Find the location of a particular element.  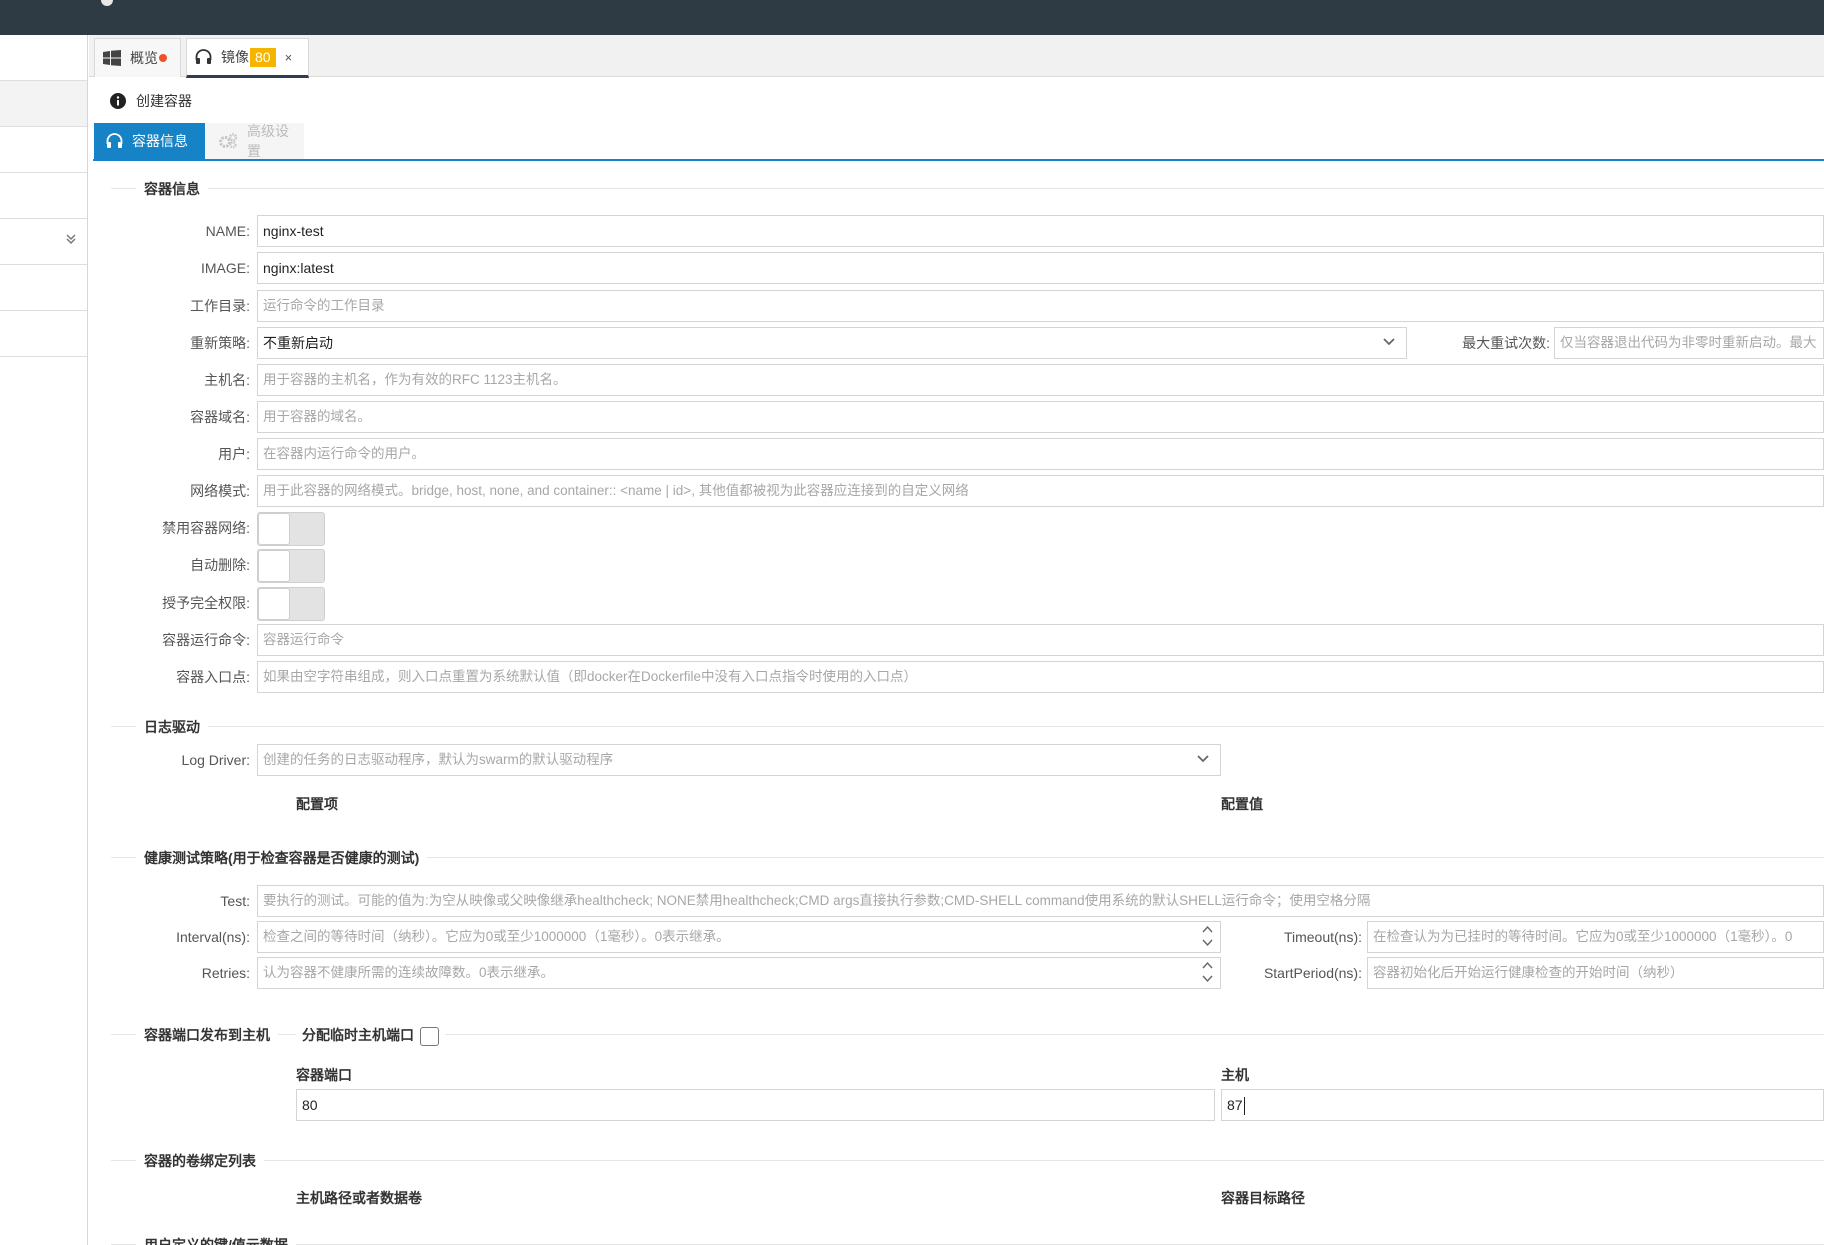

ephemeral-port-checkbox is located at coordinates (429, 1036).